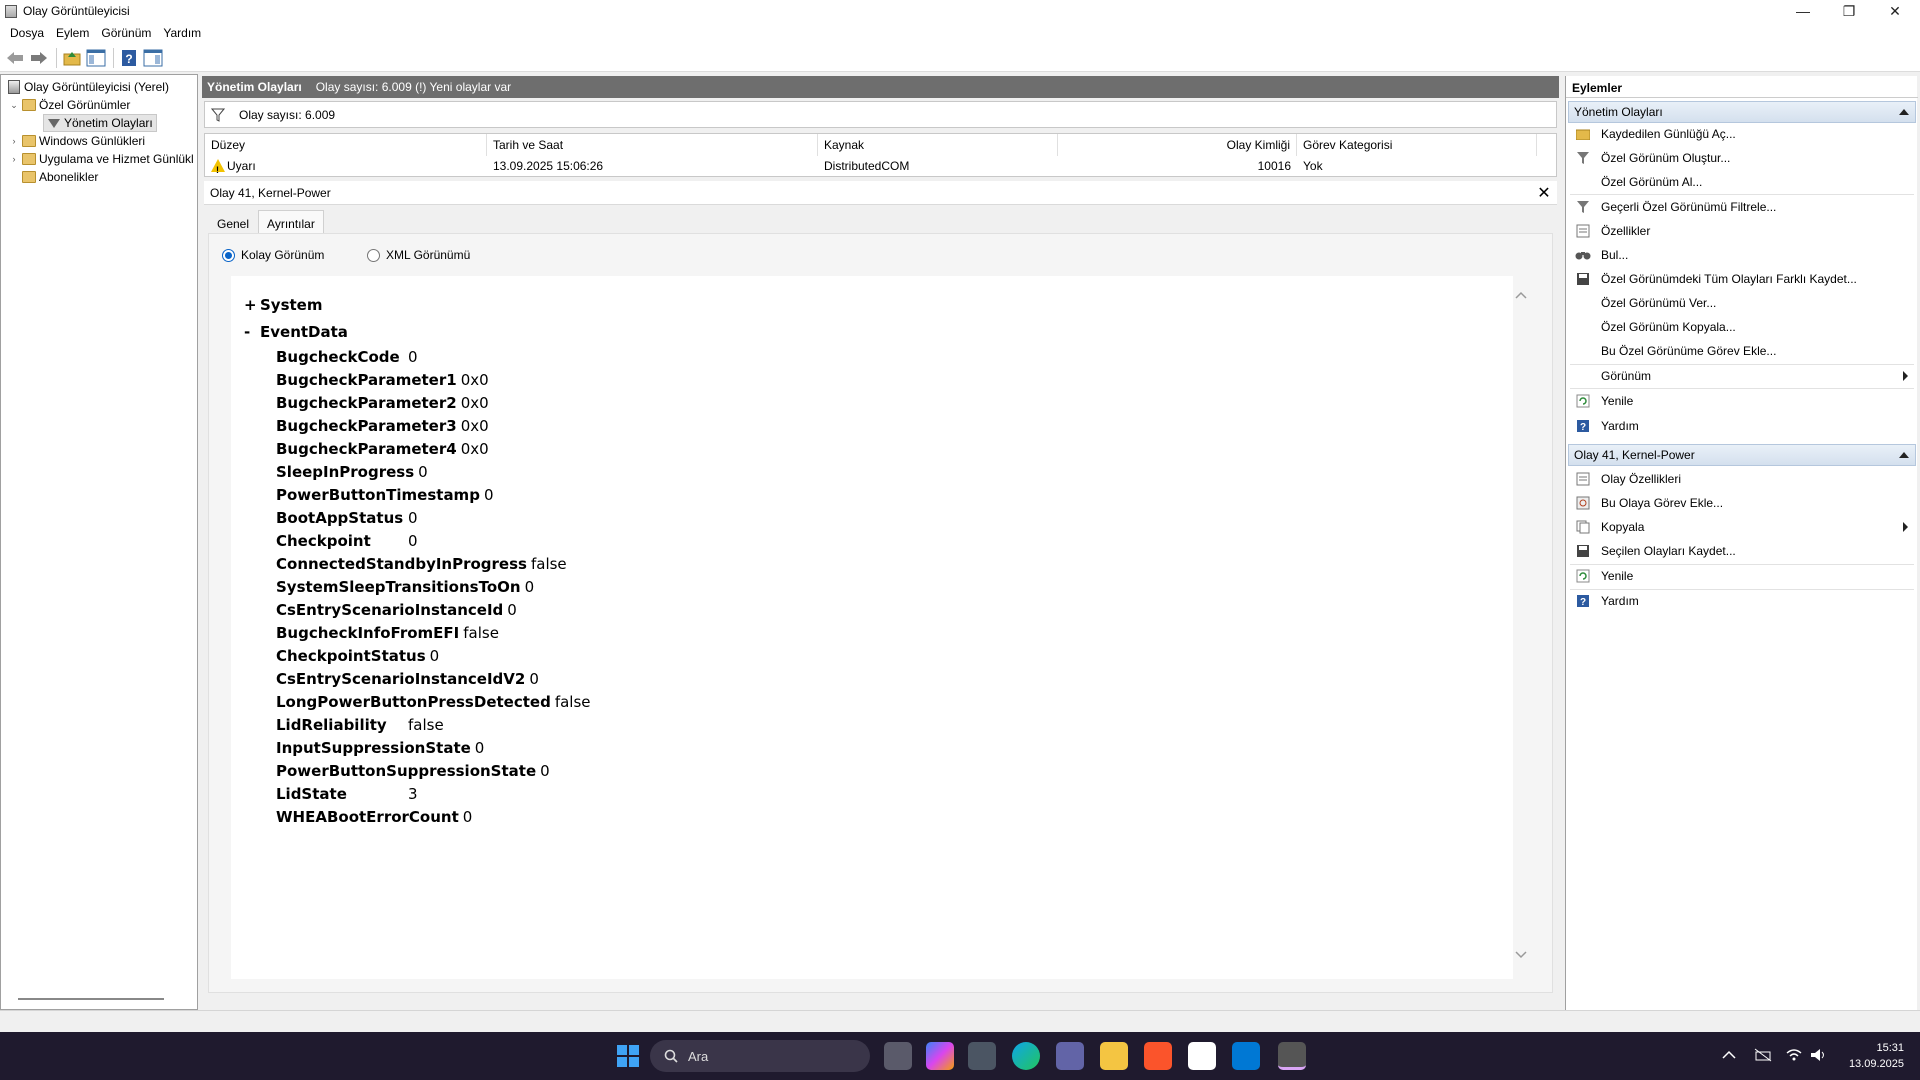  What do you see at coordinates (652, 145) in the screenshot?
I see `column-header-datetime: Tarih ve Saat` at bounding box center [652, 145].